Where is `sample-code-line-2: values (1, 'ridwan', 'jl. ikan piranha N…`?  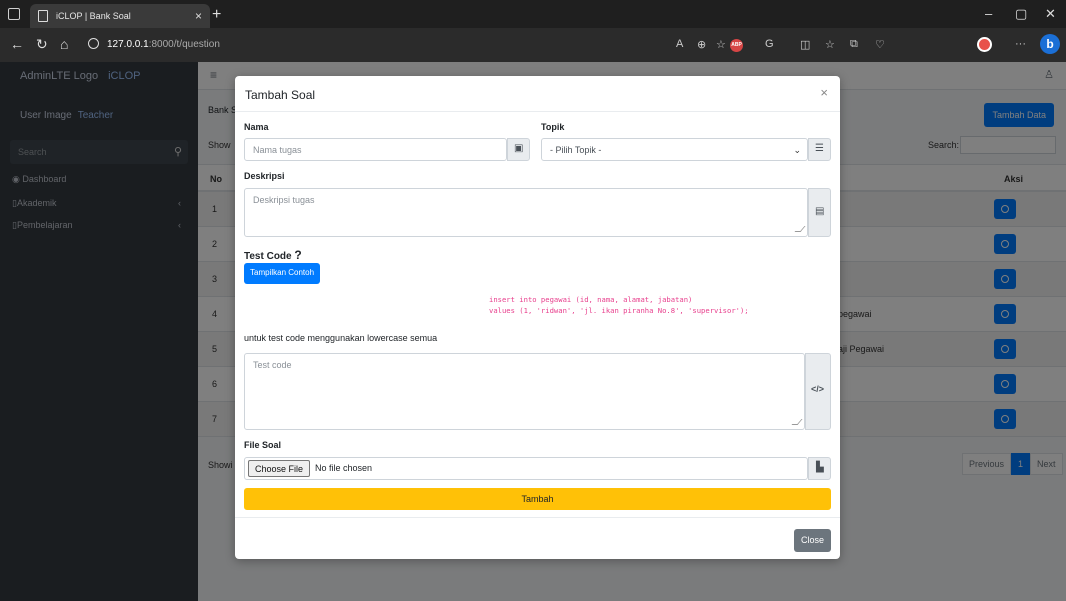
sample-code-line-2: values (1, 'ridwan', 'jl. ikan piranha N… is located at coordinates (619, 310).